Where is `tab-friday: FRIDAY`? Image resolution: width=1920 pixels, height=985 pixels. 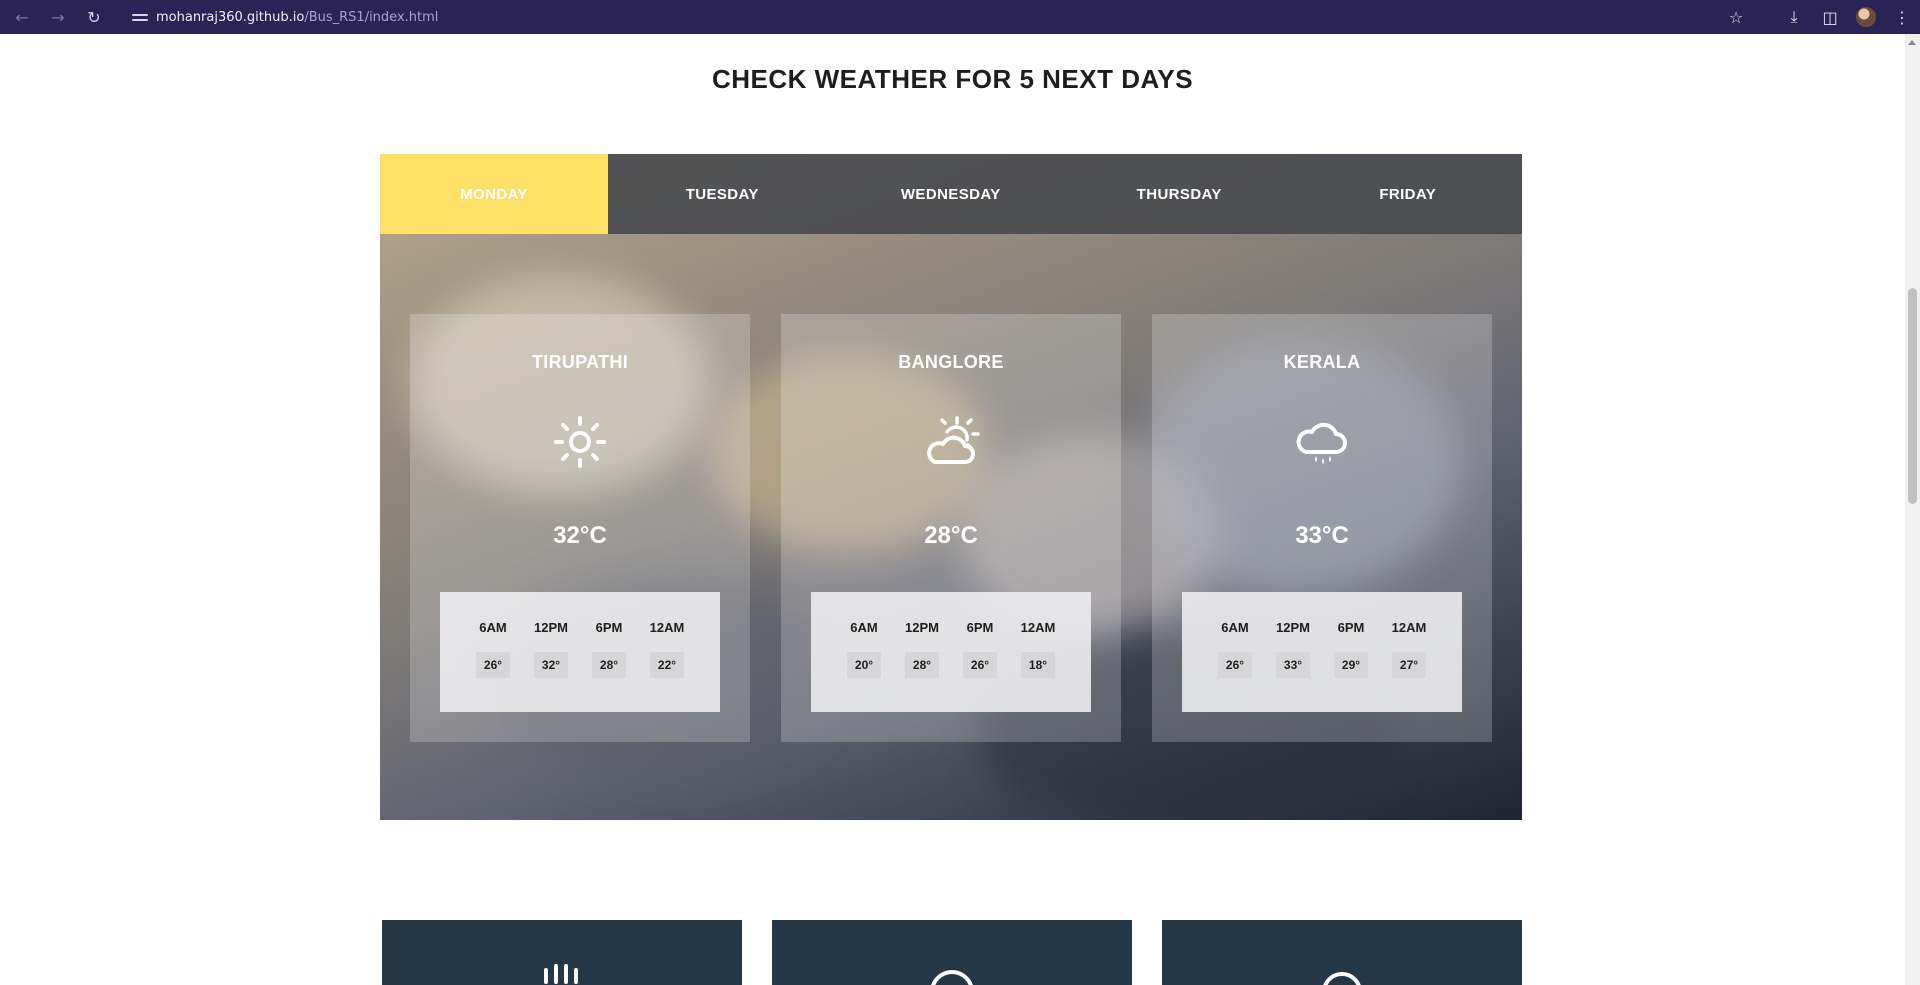
tab-friday: FRIDAY is located at coordinates (1408, 194).